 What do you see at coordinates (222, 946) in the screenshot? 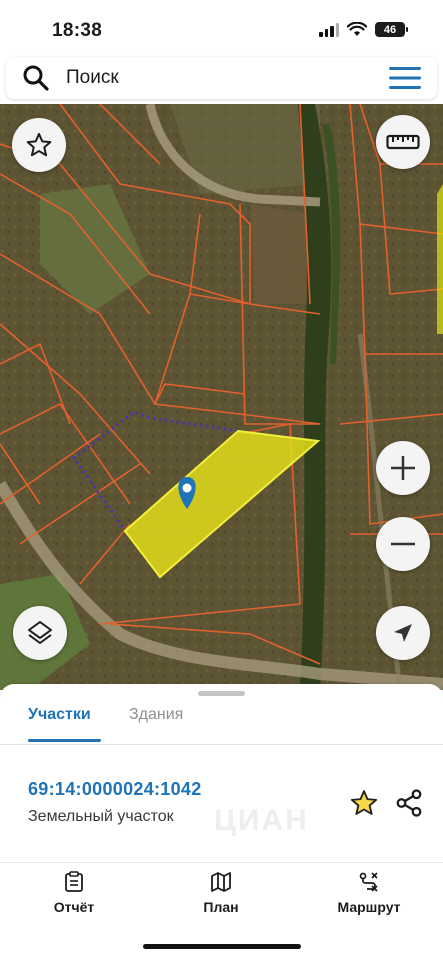
I see `home-indicator` at bounding box center [222, 946].